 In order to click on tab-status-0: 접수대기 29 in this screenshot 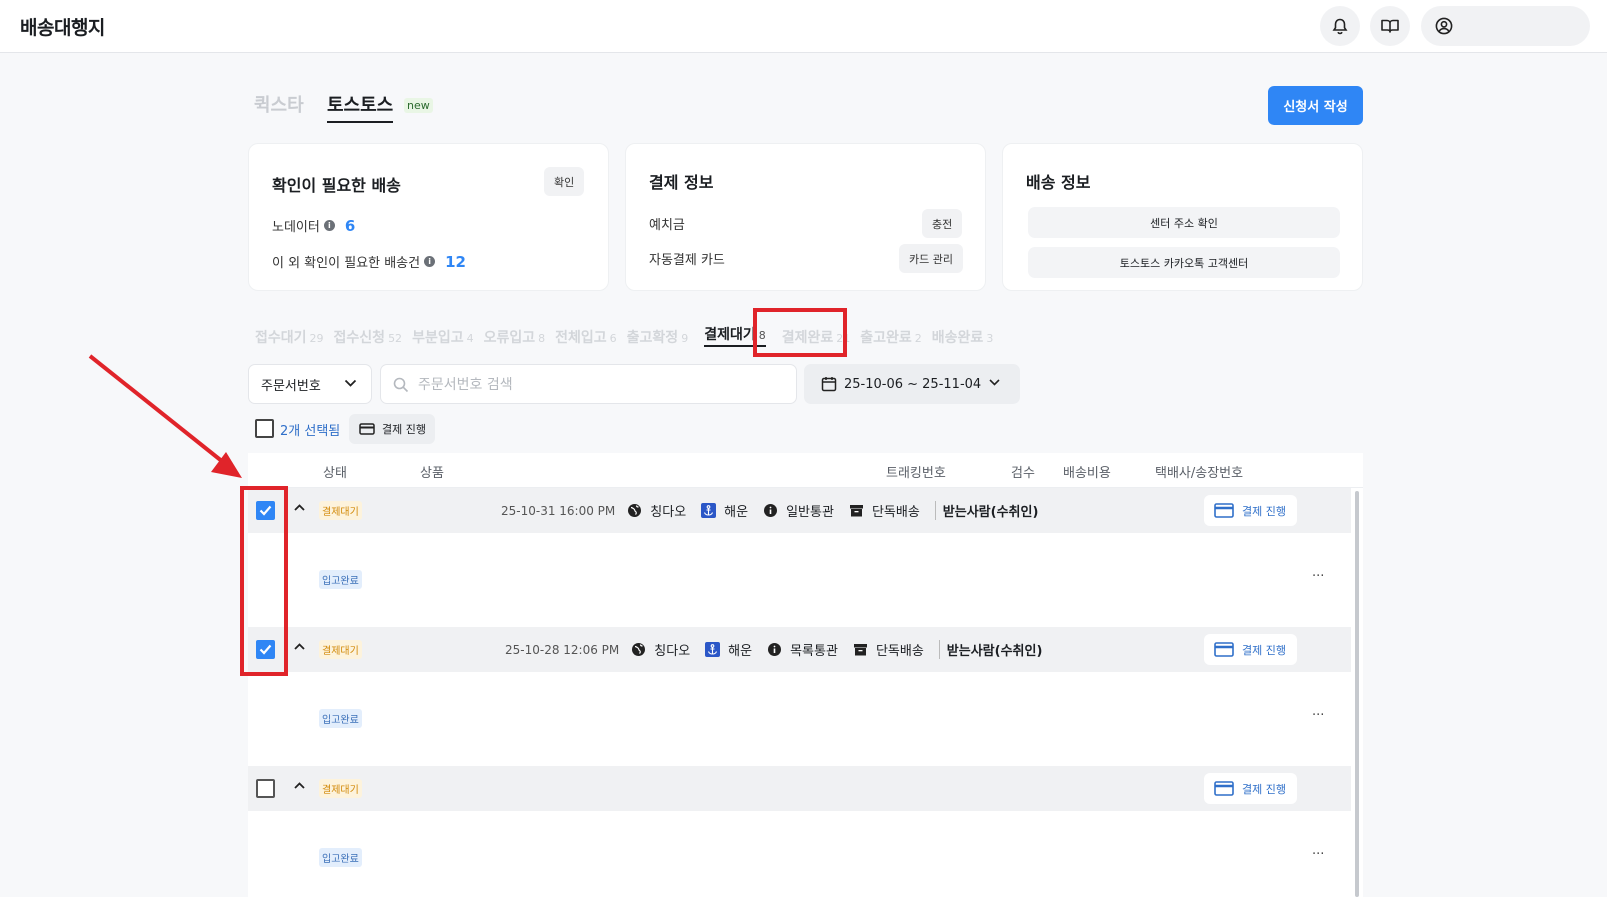, I will do `click(289, 337)`.